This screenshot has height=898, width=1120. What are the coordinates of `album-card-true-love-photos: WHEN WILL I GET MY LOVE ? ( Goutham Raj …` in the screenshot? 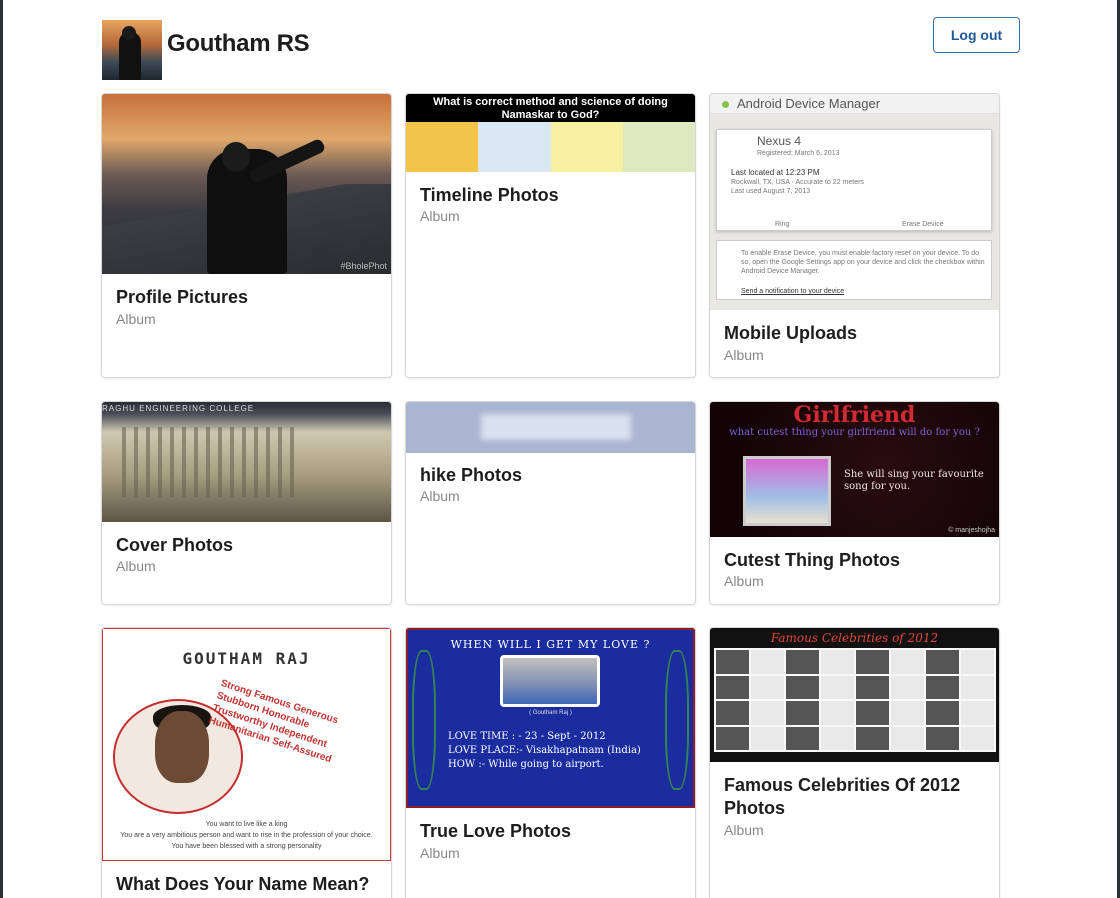 It's located at (550, 762).